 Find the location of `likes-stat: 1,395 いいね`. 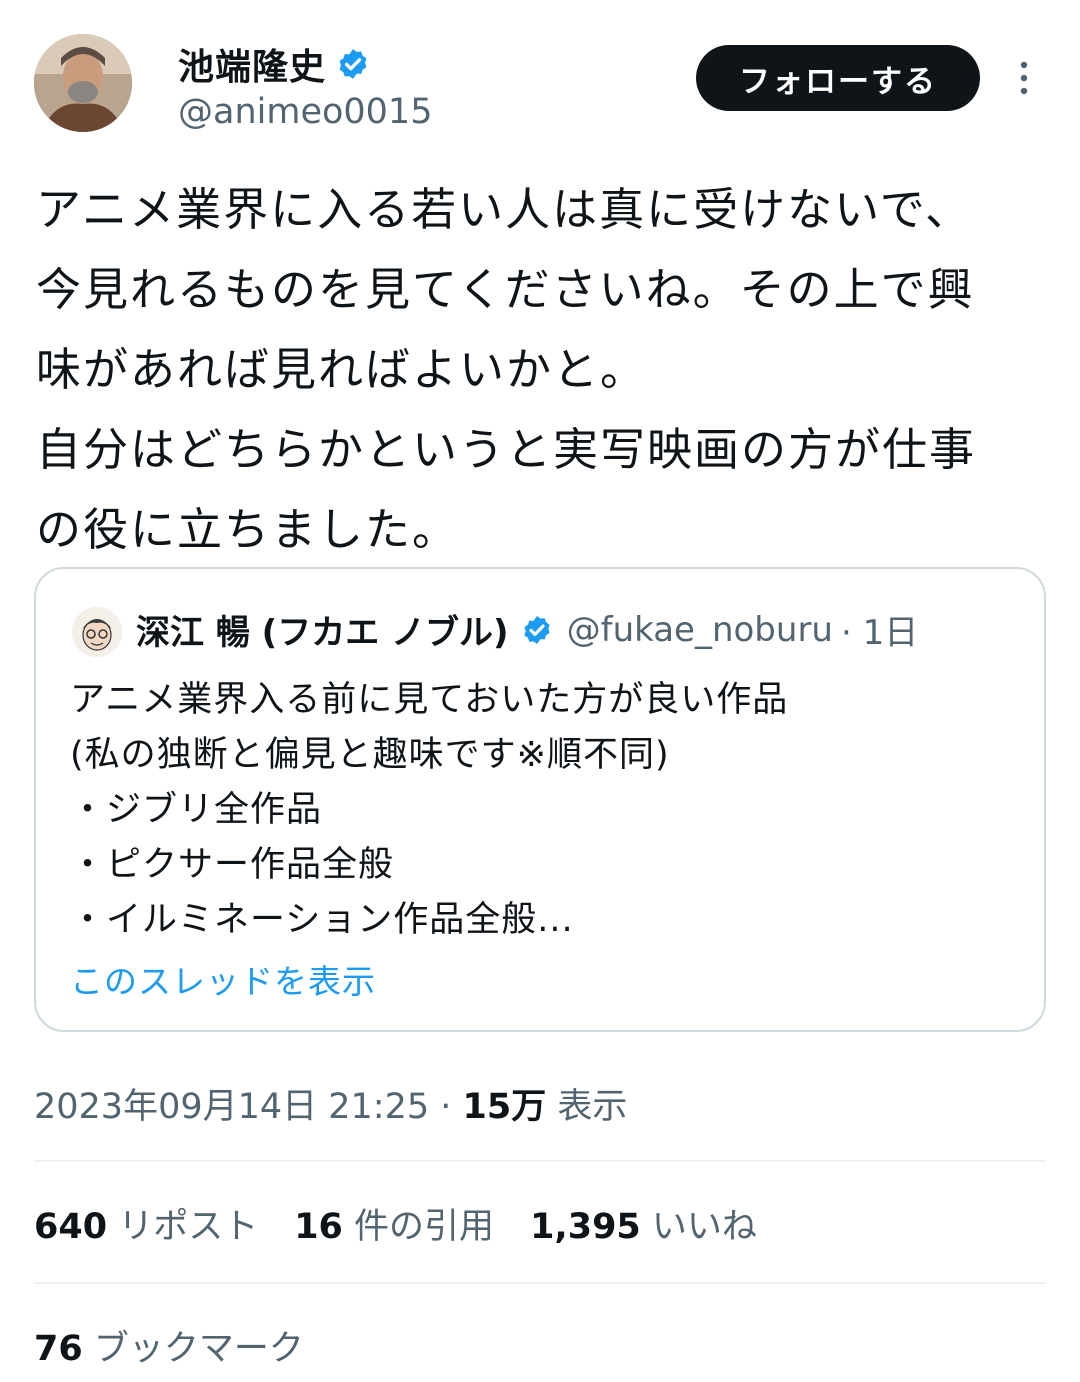

likes-stat: 1,395 いいね is located at coordinates (643, 1223).